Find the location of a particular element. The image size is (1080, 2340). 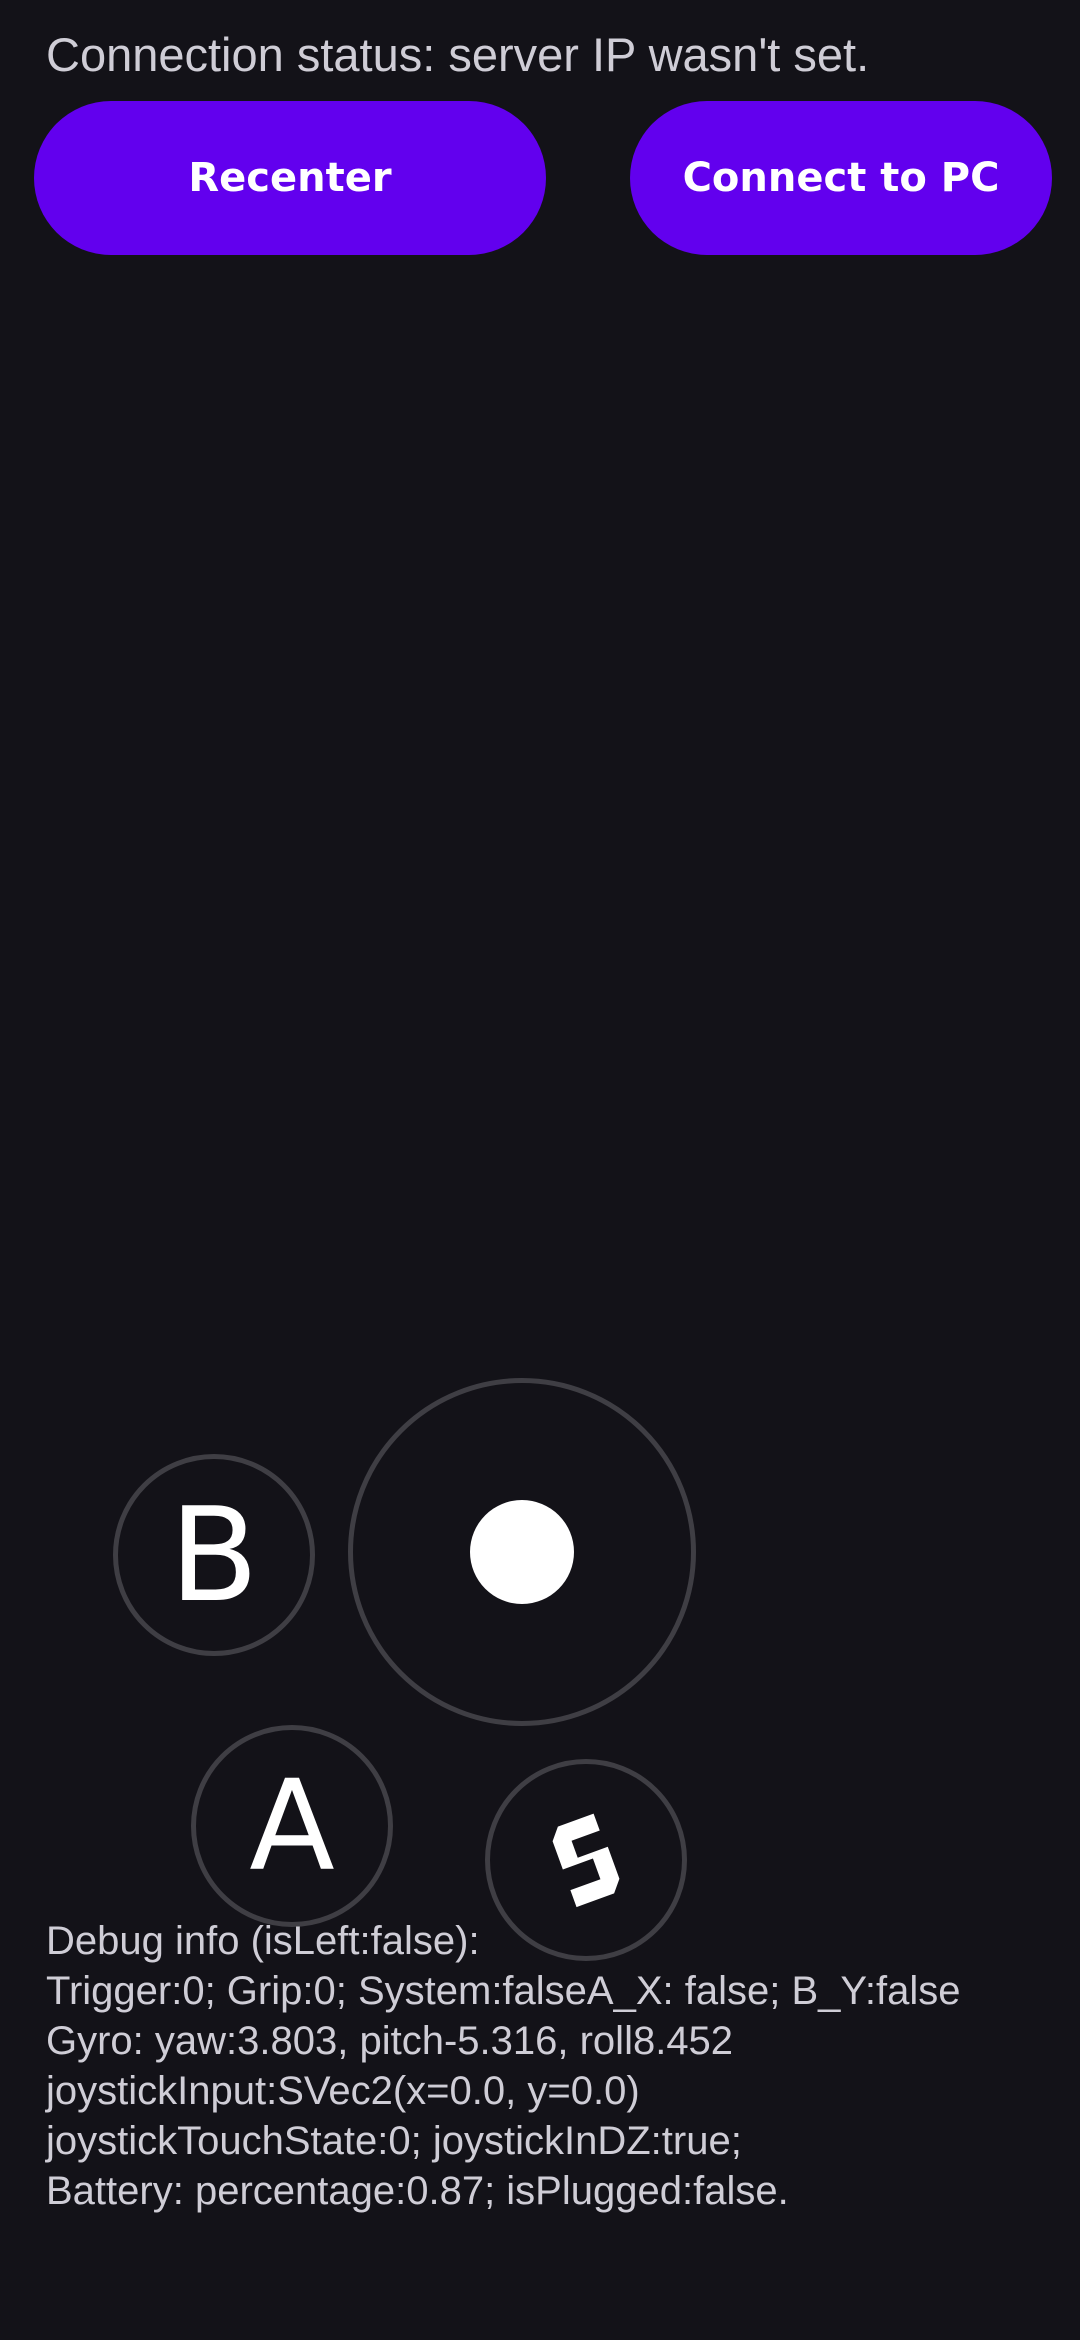

a-button: A is located at coordinates (292, 1826).